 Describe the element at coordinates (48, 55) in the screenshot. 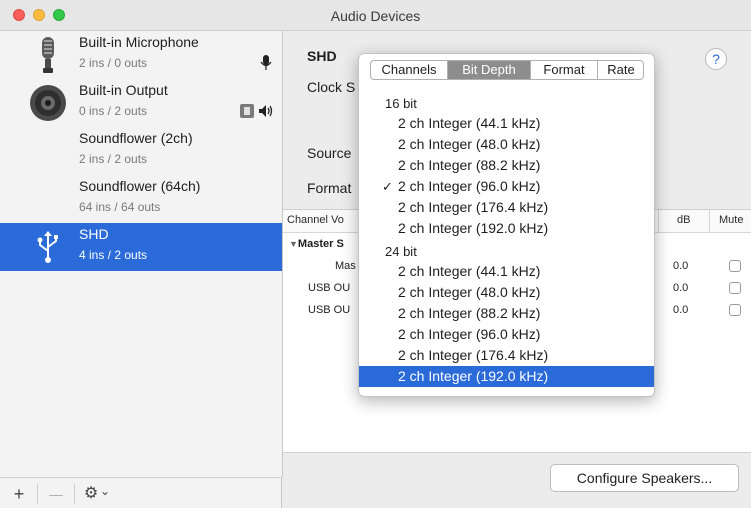

I see `microphone-icon` at that location.